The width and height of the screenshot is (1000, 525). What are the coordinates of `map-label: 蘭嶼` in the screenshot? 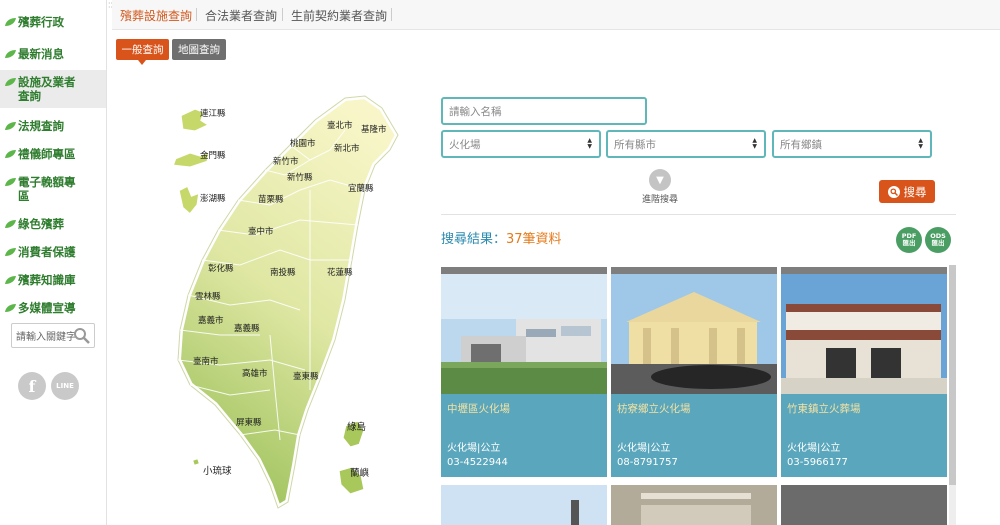 It's located at (359, 472).